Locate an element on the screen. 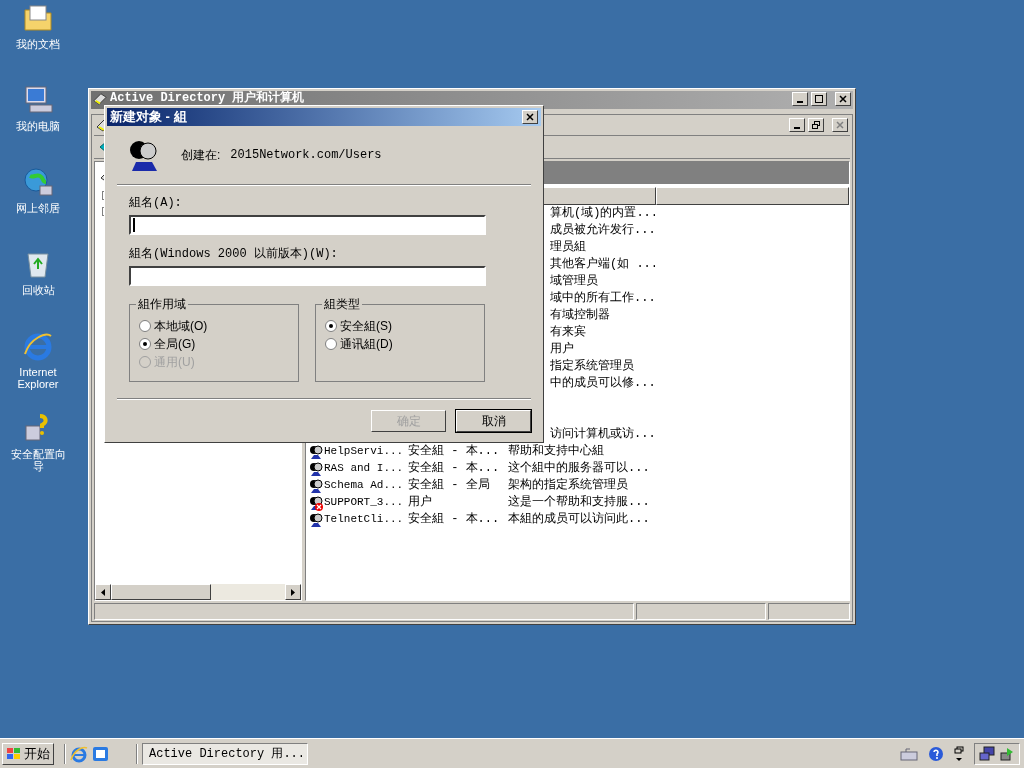  restore-windows-icon is located at coordinates (959, 753).